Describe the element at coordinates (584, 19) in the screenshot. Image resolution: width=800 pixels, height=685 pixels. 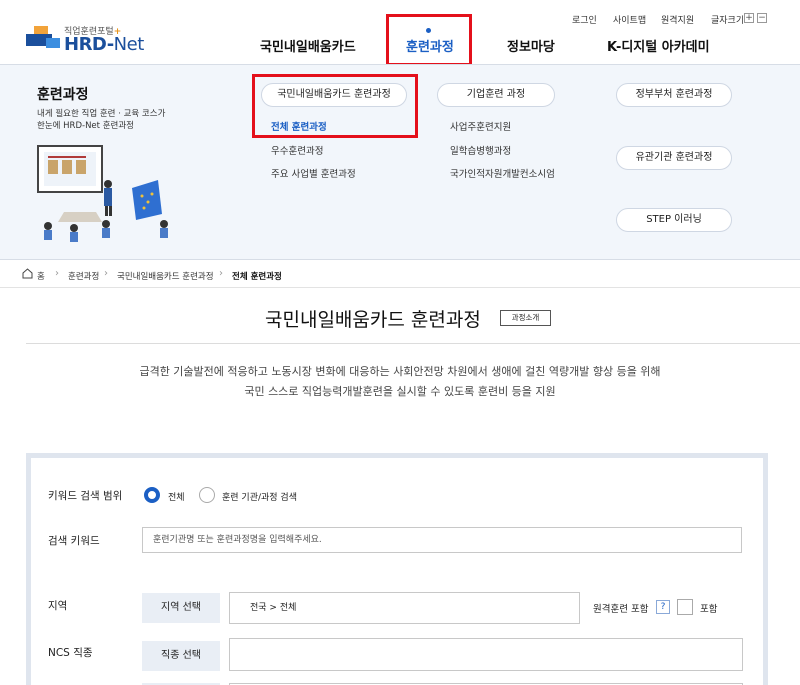
I see `login-link: 로그인` at that location.